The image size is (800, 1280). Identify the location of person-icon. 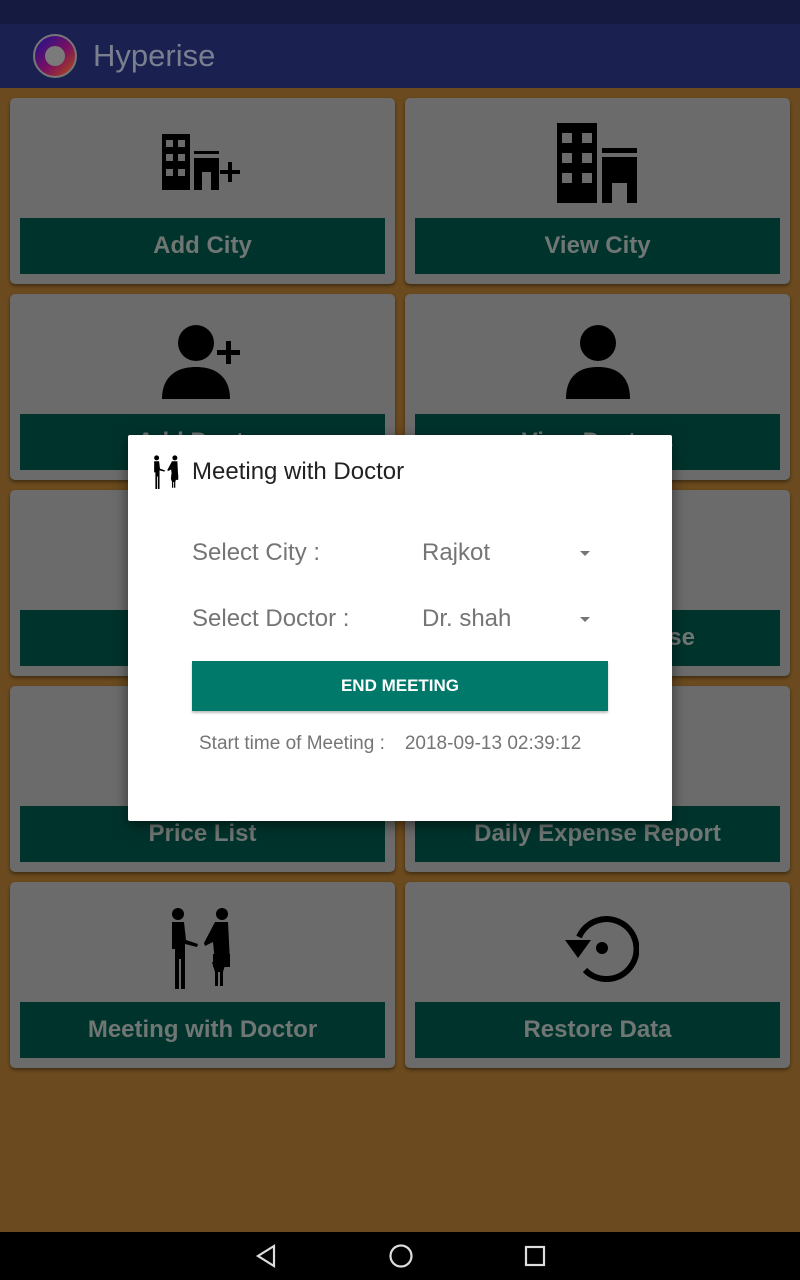
(597, 362).